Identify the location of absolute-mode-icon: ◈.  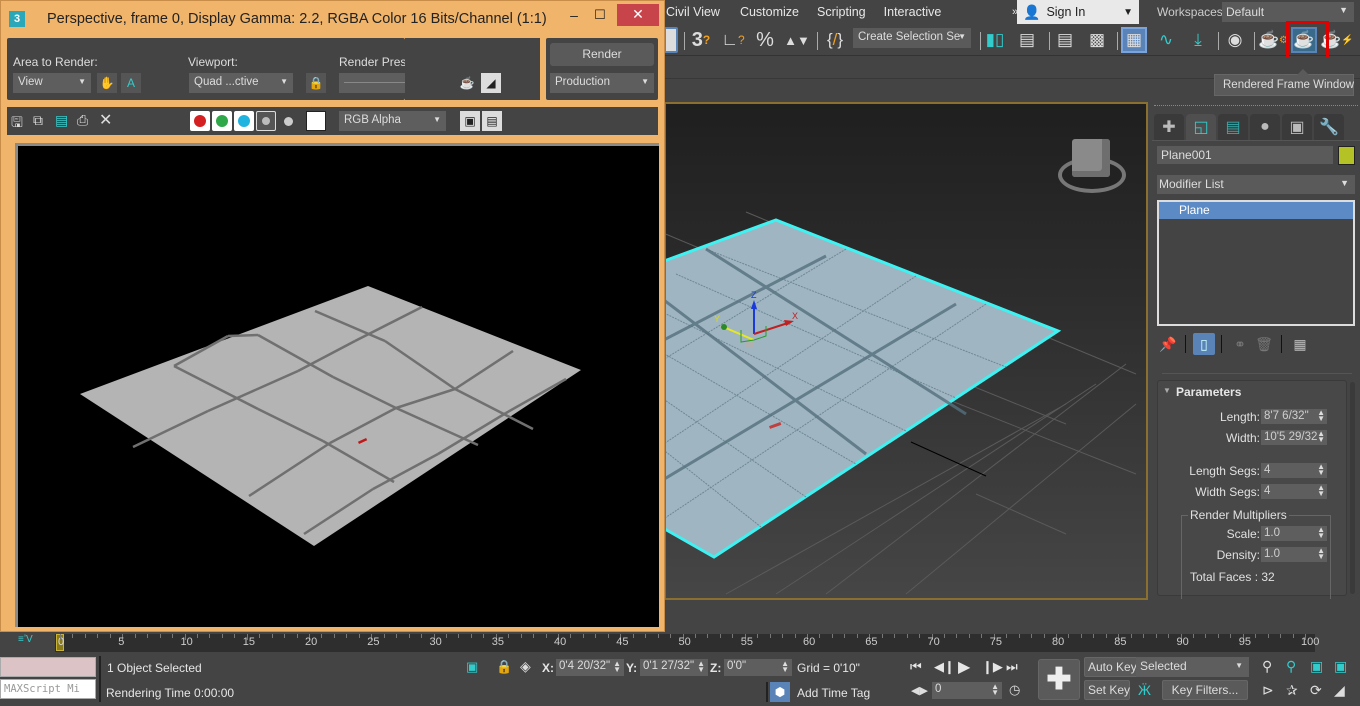
(525, 666).